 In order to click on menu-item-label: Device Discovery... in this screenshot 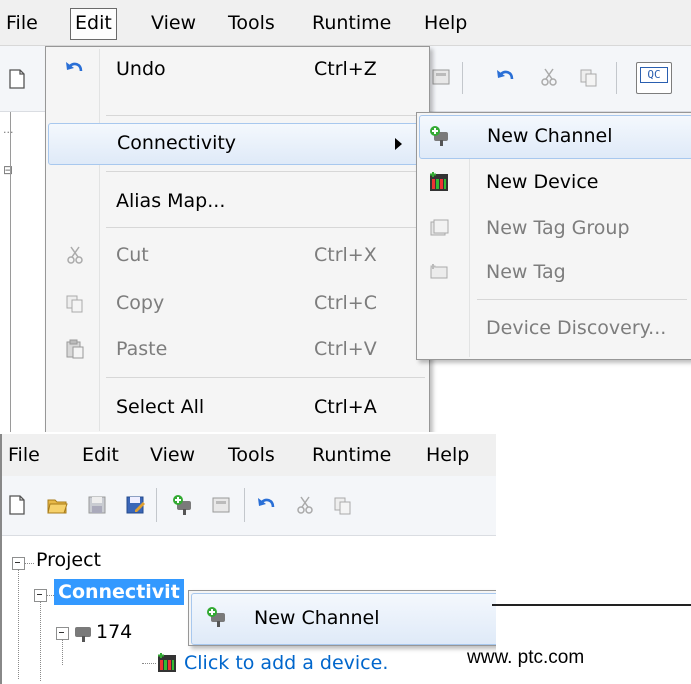, I will do `click(576, 328)`.